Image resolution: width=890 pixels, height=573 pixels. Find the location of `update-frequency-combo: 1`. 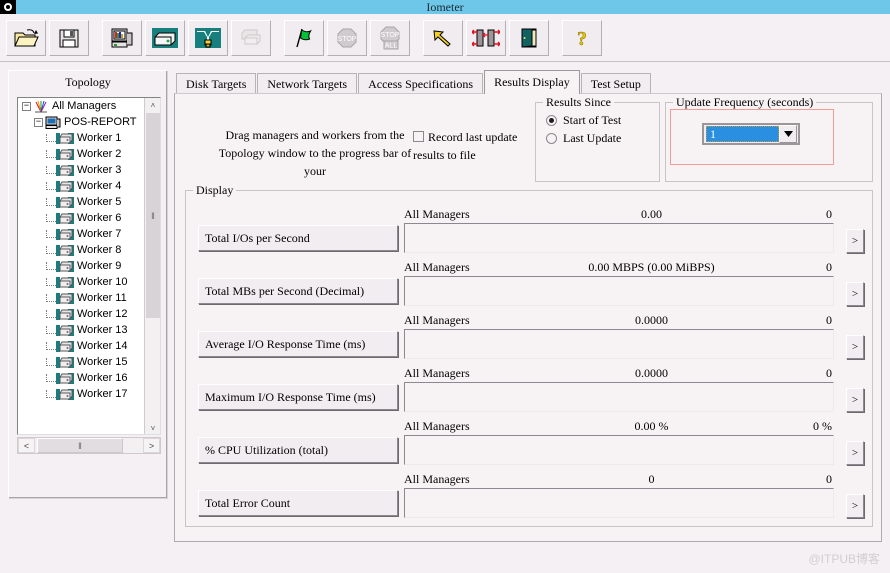

update-frequency-combo: 1 is located at coordinates (751, 134).